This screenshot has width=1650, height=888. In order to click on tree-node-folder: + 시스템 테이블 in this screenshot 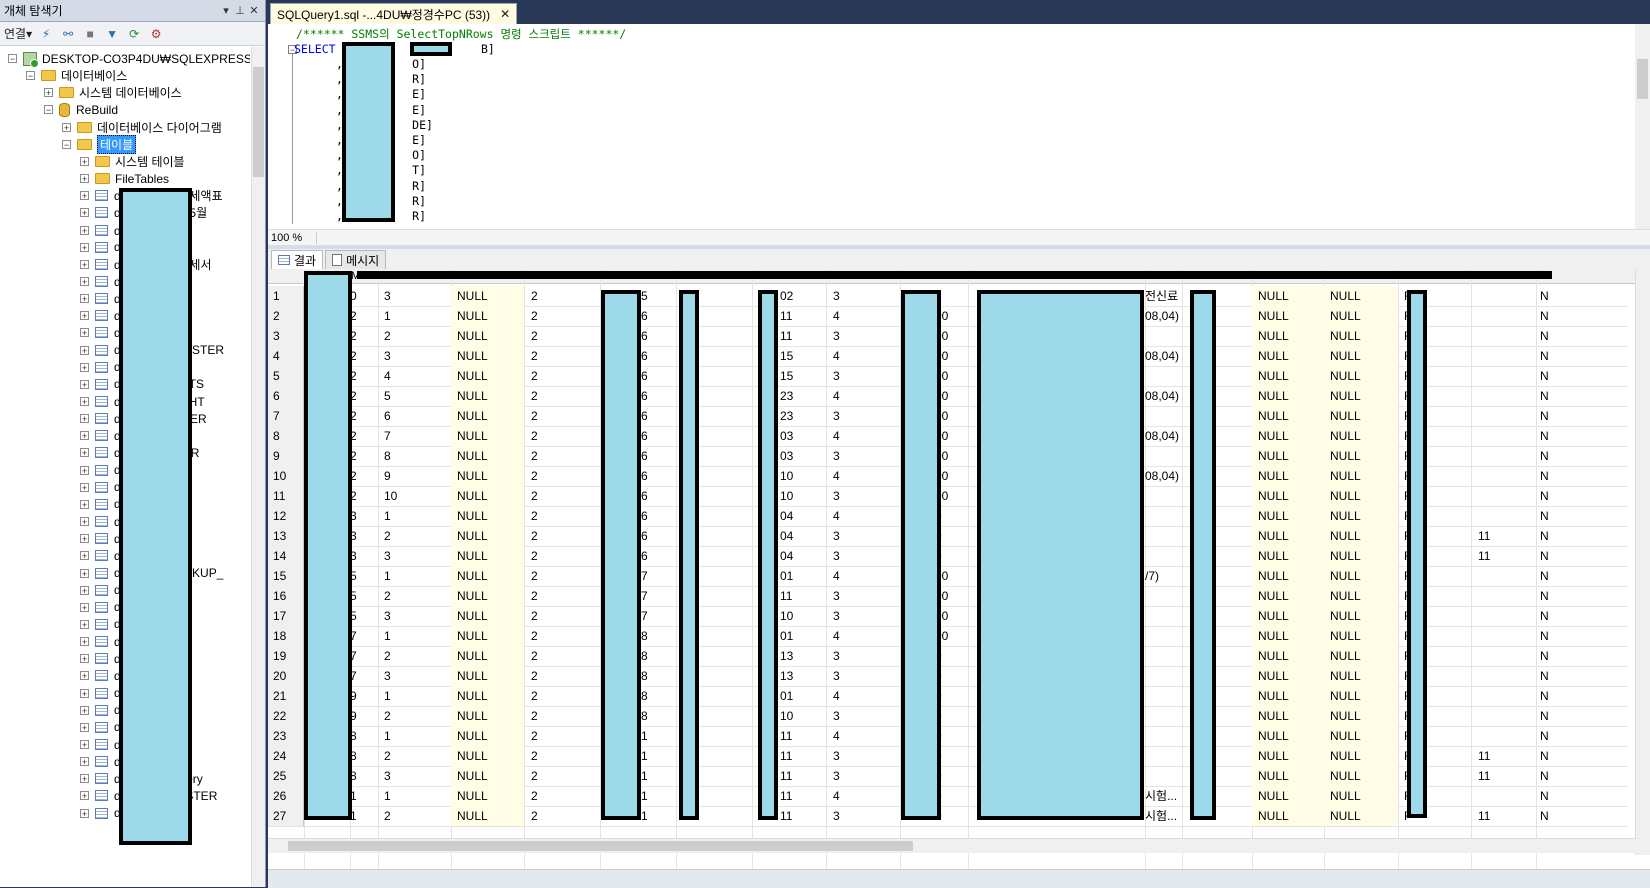, I will do `click(132, 161)`.